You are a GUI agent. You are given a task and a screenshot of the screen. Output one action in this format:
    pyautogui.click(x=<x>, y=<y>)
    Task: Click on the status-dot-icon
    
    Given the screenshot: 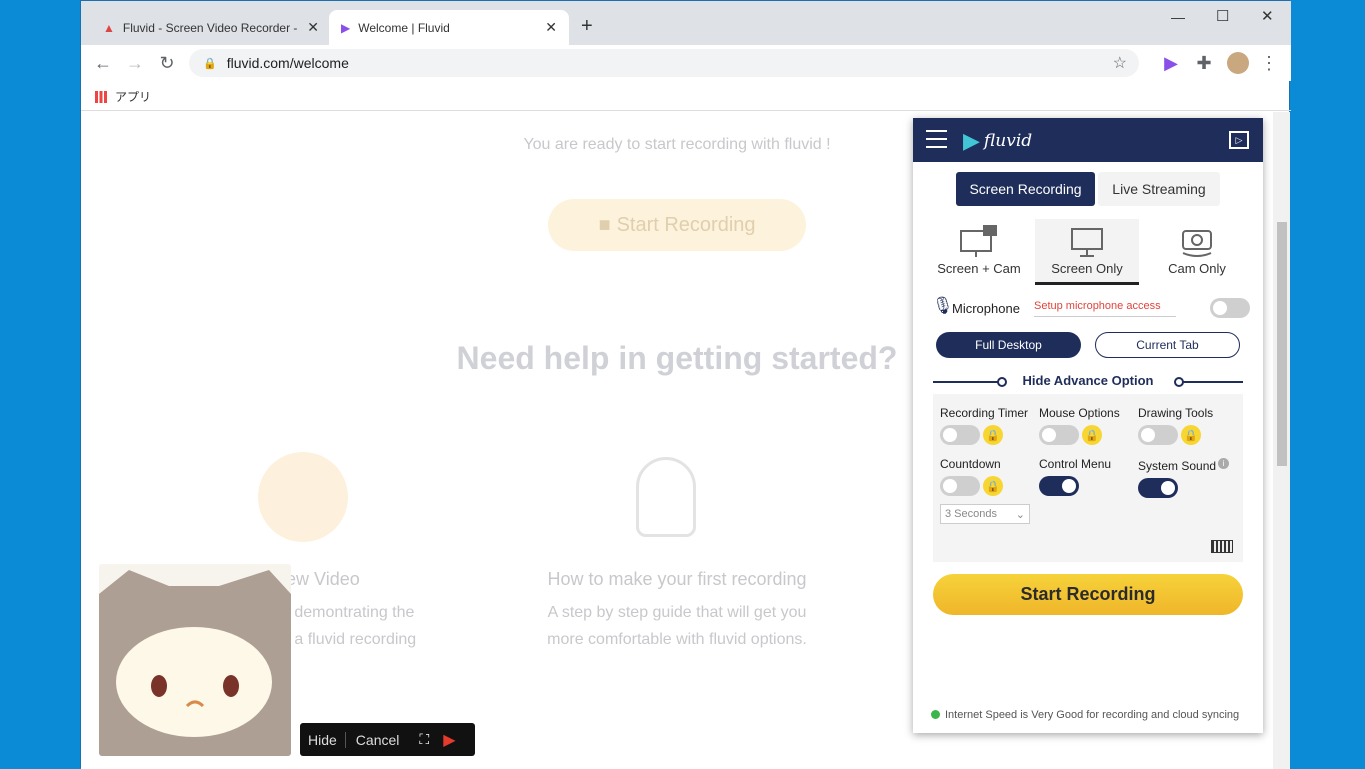 What is the action you would take?
    pyautogui.click(x=935, y=714)
    